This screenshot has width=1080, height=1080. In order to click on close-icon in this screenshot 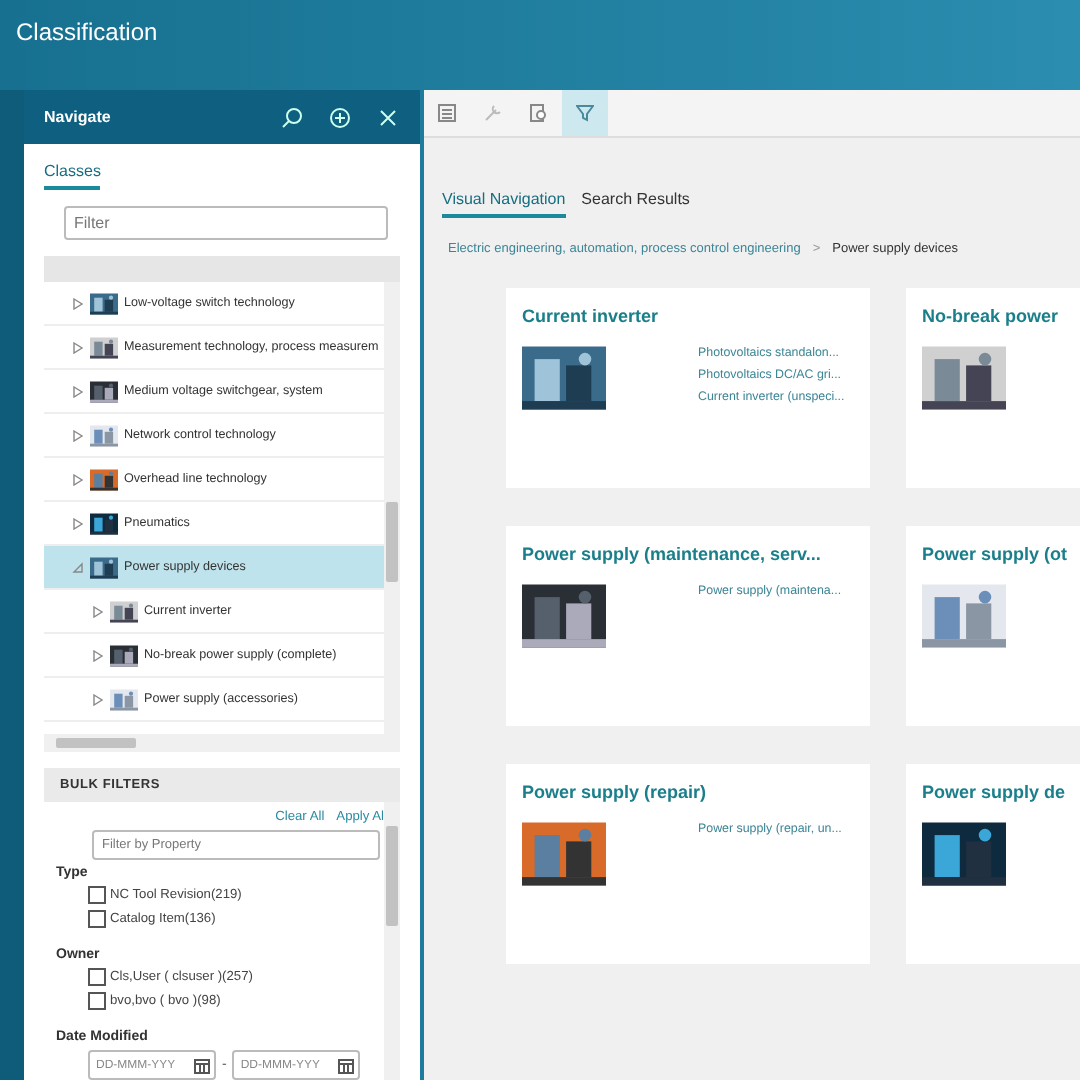, I will do `click(388, 117)`.